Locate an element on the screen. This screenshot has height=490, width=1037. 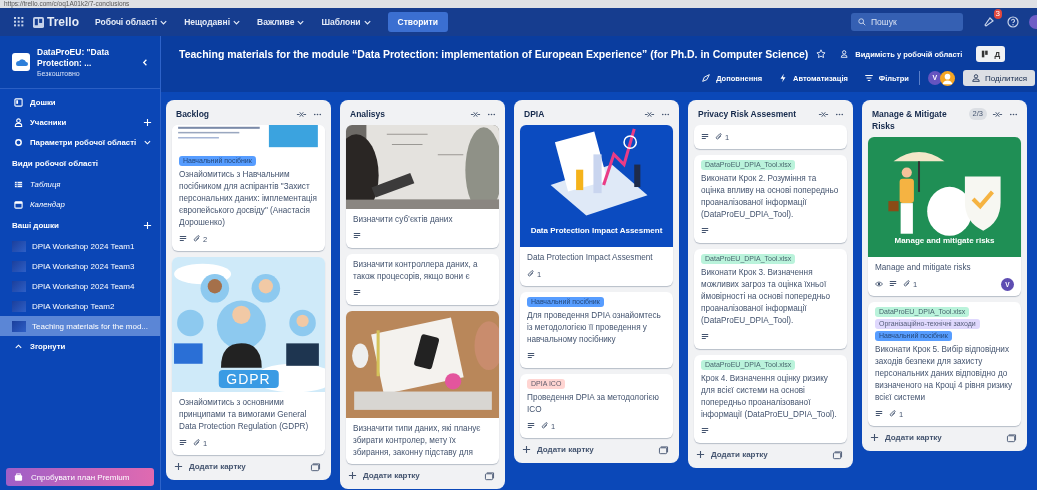
cover-caption: Data Protection Impact Assesment is located at coordinates (596, 230).